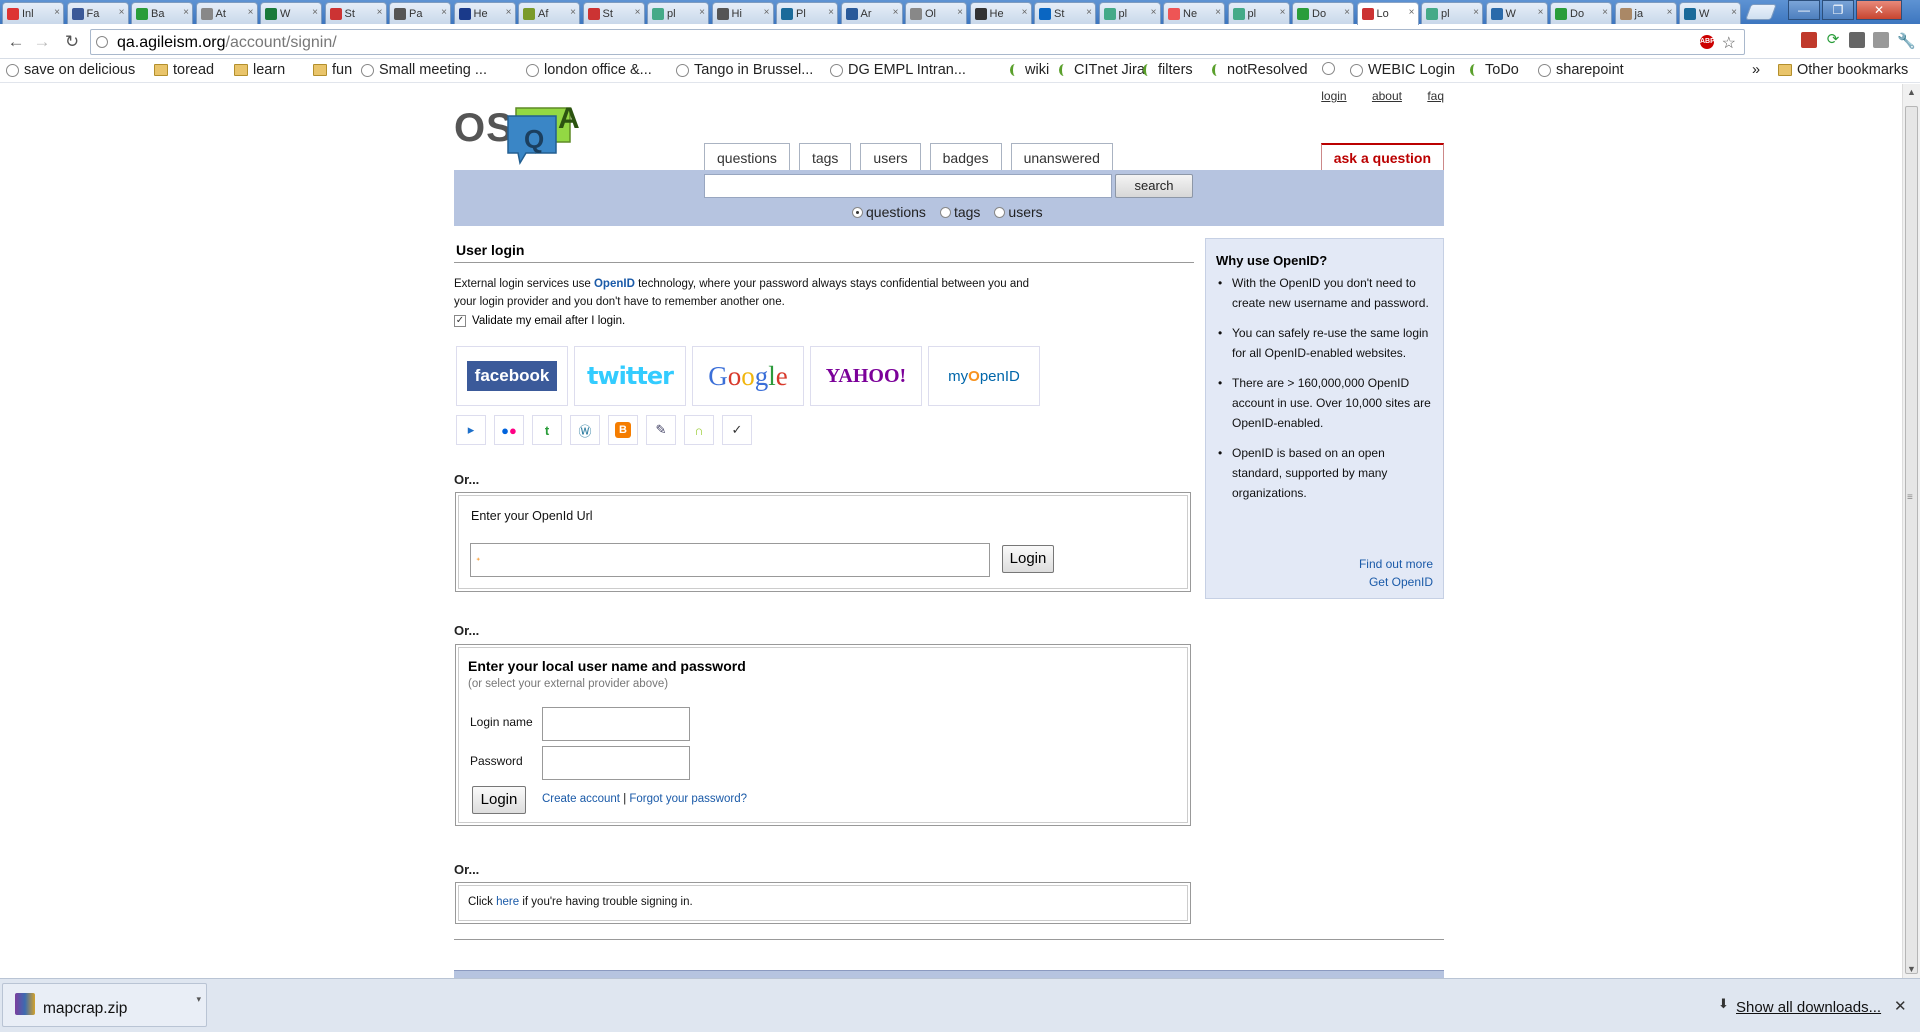 This screenshot has height=1032, width=1920. I want to click on search-button: search, so click(1154, 186).